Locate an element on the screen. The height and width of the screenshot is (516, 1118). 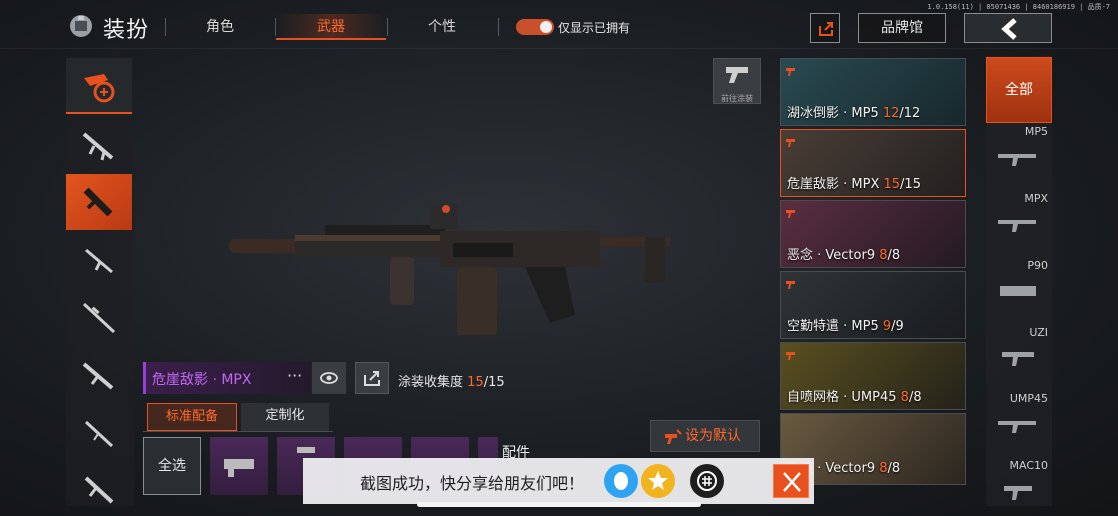
filter-uzi-label: UZI is located at coordinates (1017, 332).